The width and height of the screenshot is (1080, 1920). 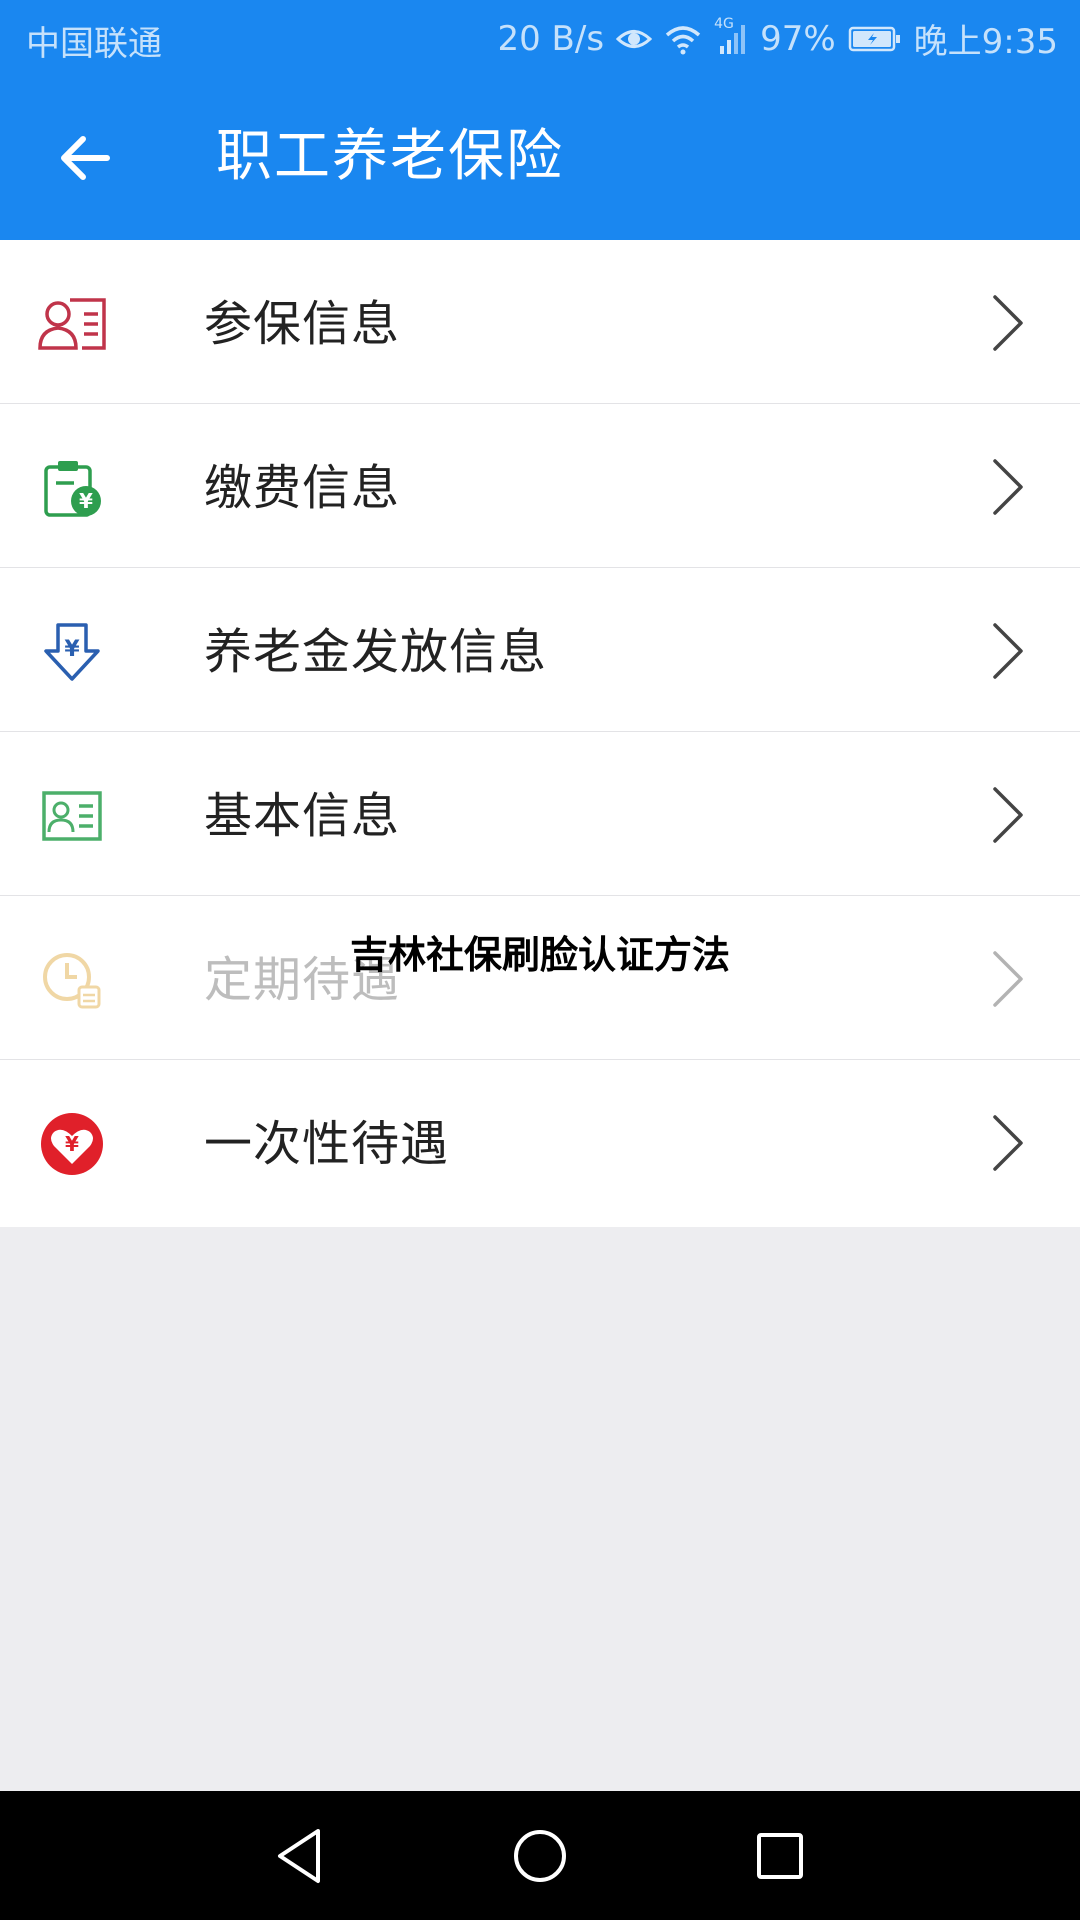 I want to click on header: 中国联通 20 B/s 4G 97% 晚上9:35 职工养老保险, so click(x=540, y=120).